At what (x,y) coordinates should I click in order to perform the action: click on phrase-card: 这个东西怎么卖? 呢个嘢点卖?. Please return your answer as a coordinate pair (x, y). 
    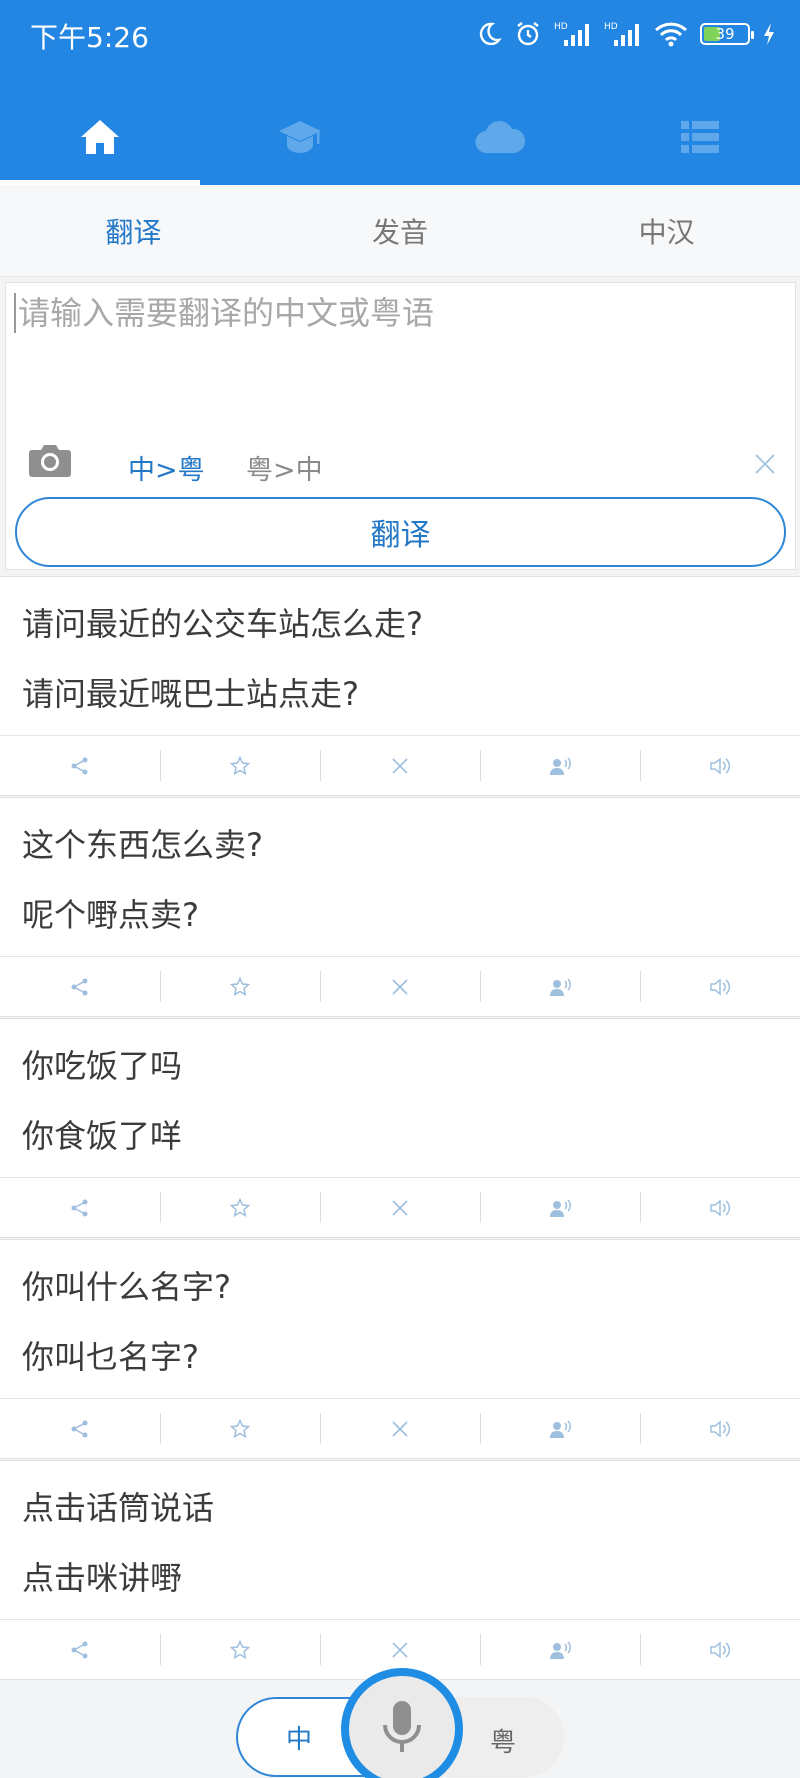
    Looking at the image, I should click on (400, 907).